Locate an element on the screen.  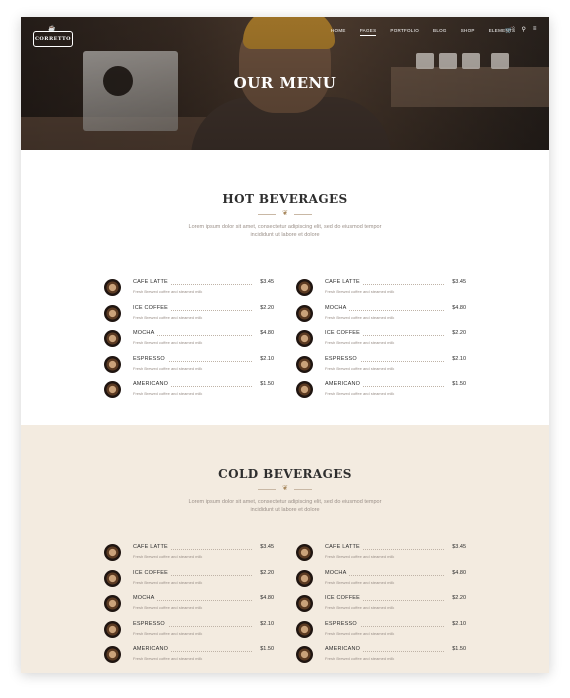
cart-icon: 🛒0 is located at coordinates (509, 30).